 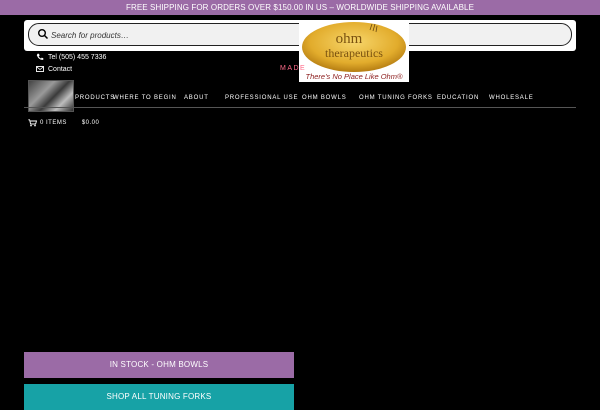 I want to click on contact-label: Contact, so click(x=60, y=69).